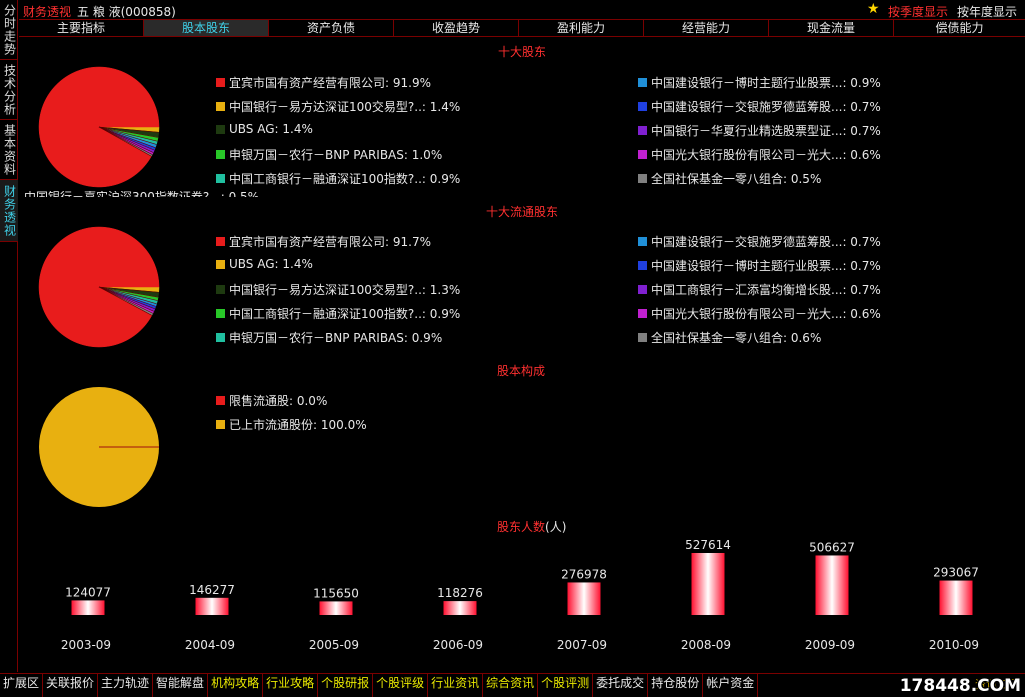 This screenshot has width=1025, height=697. What do you see at coordinates (81, 28) in the screenshot?
I see `tab-main-indicators: 主要指标` at bounding box center [81, 28].